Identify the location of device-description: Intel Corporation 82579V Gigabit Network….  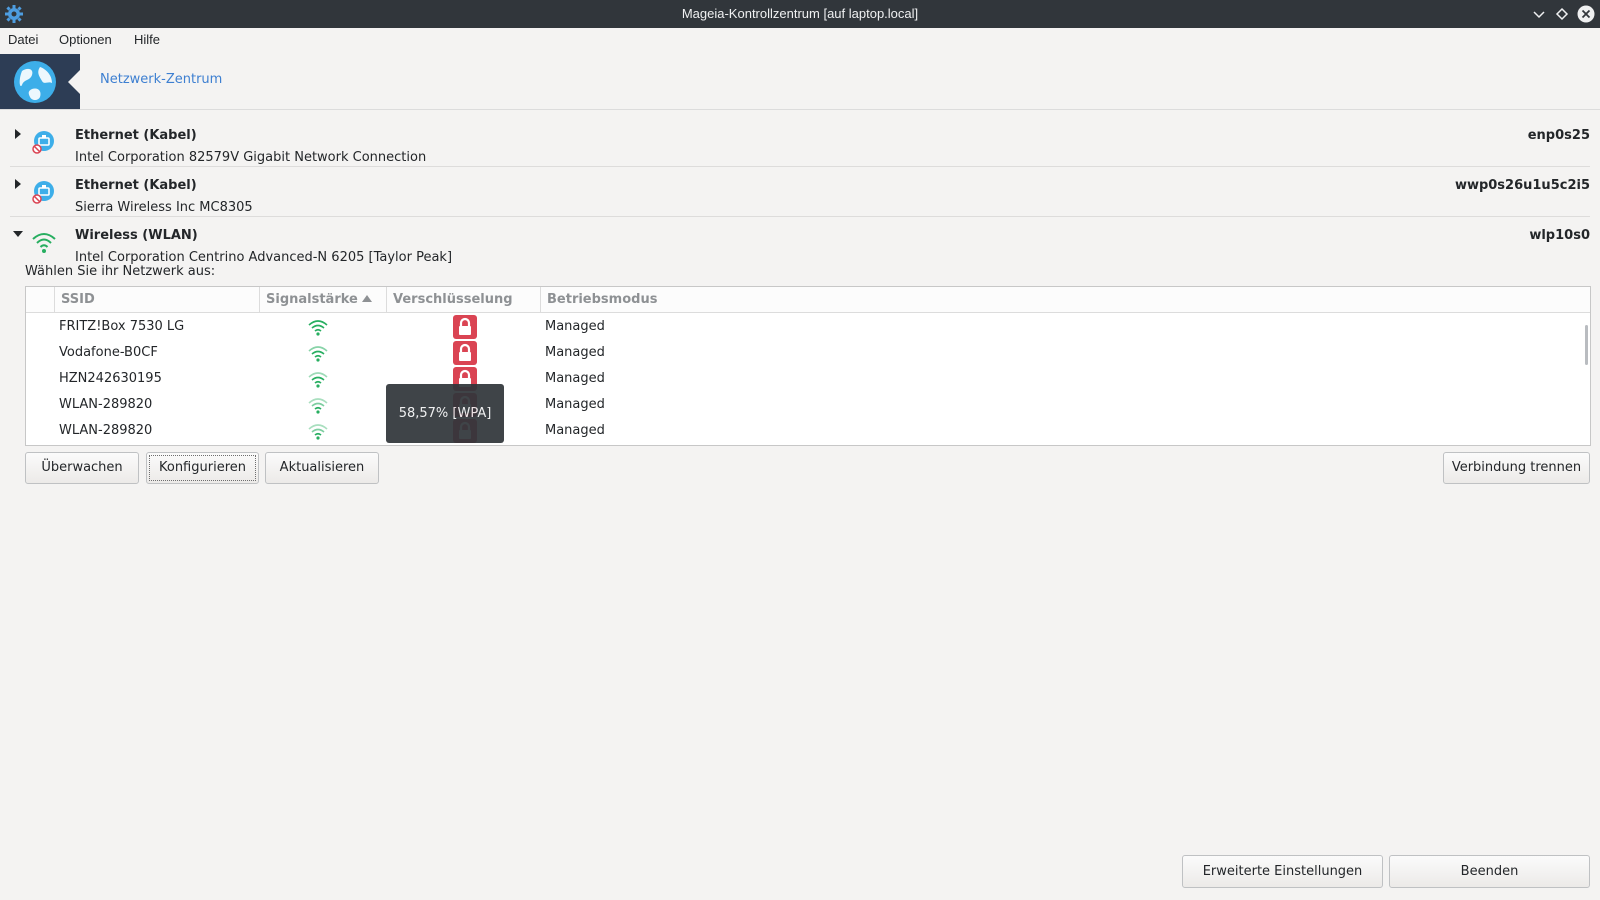
(251, 157).